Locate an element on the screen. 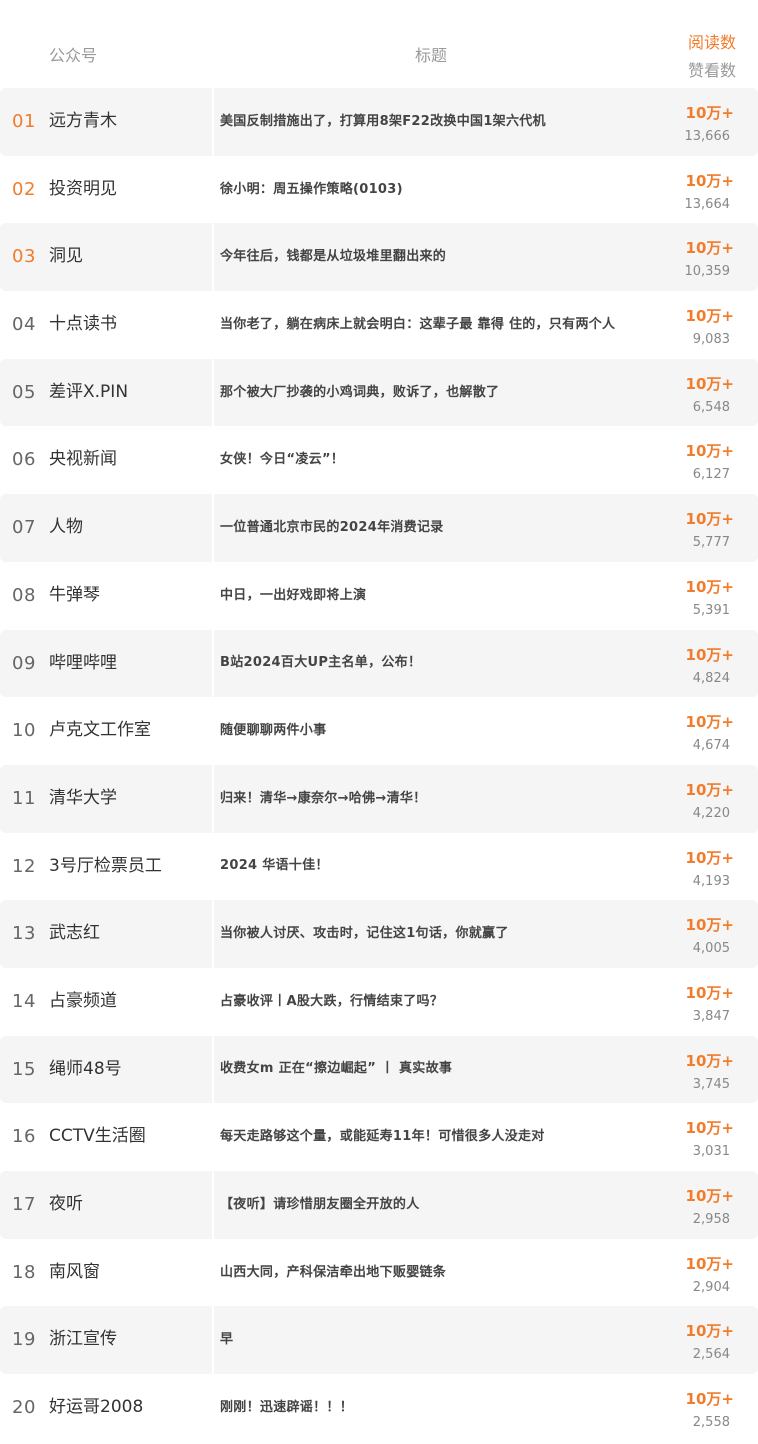 The image size is (758, 1444). article-title: 美国反制措施出了，打算用8架F22改换中国1架六代机 is located at coordinates (383, 122).